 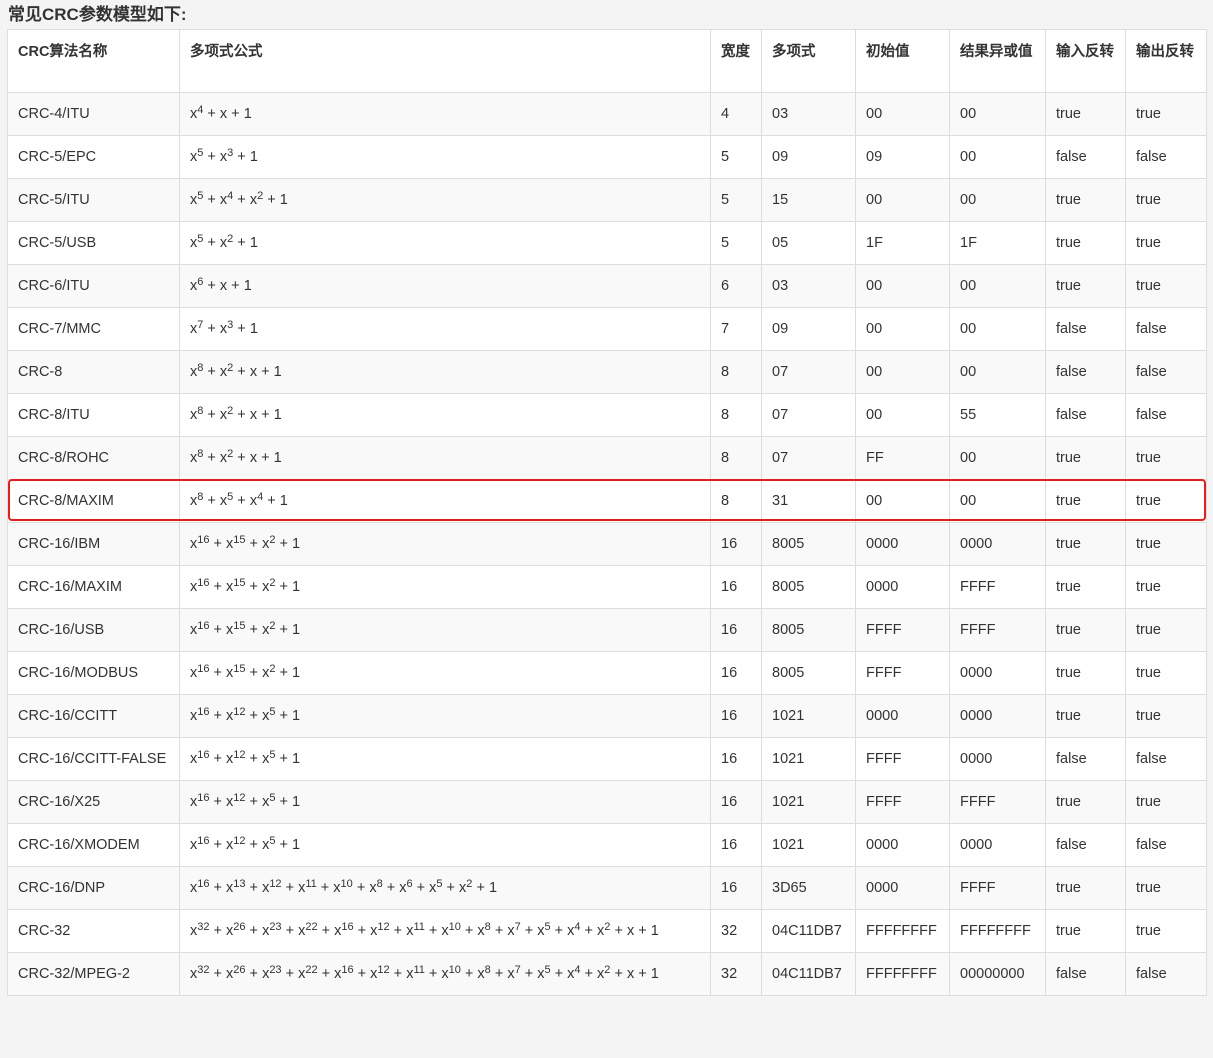 What do you see at coordinates (997, 61) in the screenshot?
I see `header-xorout: 结果异或值` at bounding box center [997, 61].